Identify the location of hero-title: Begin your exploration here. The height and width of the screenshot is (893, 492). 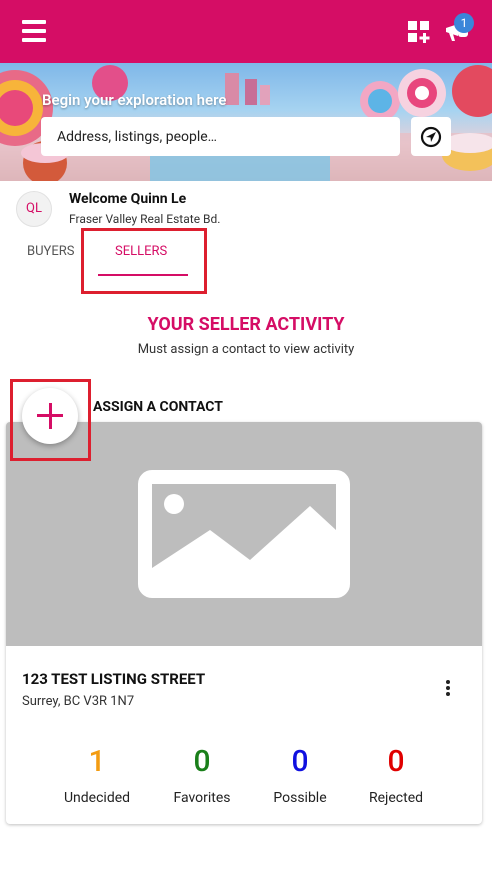
(134, 100).